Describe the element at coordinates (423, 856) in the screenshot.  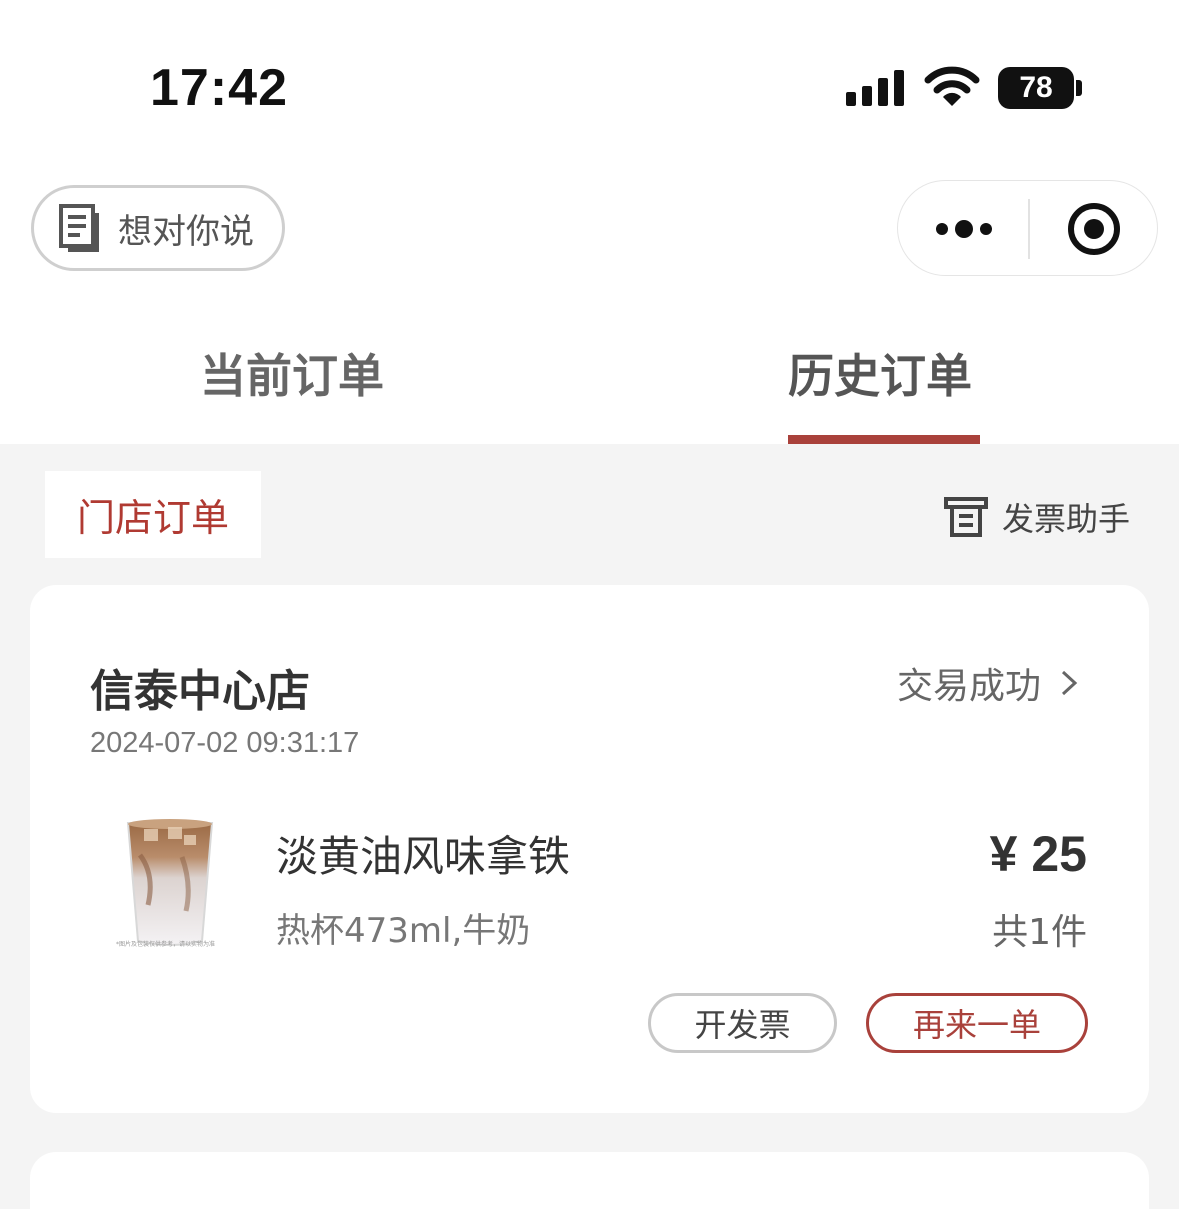
I see `product-name: 淡黄油风味拿铁` at that location.